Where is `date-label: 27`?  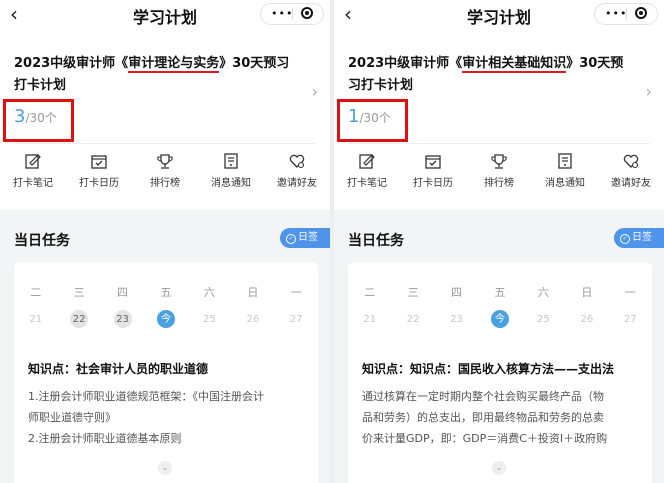 date-label: 27 is located at coordinates (630, 319).